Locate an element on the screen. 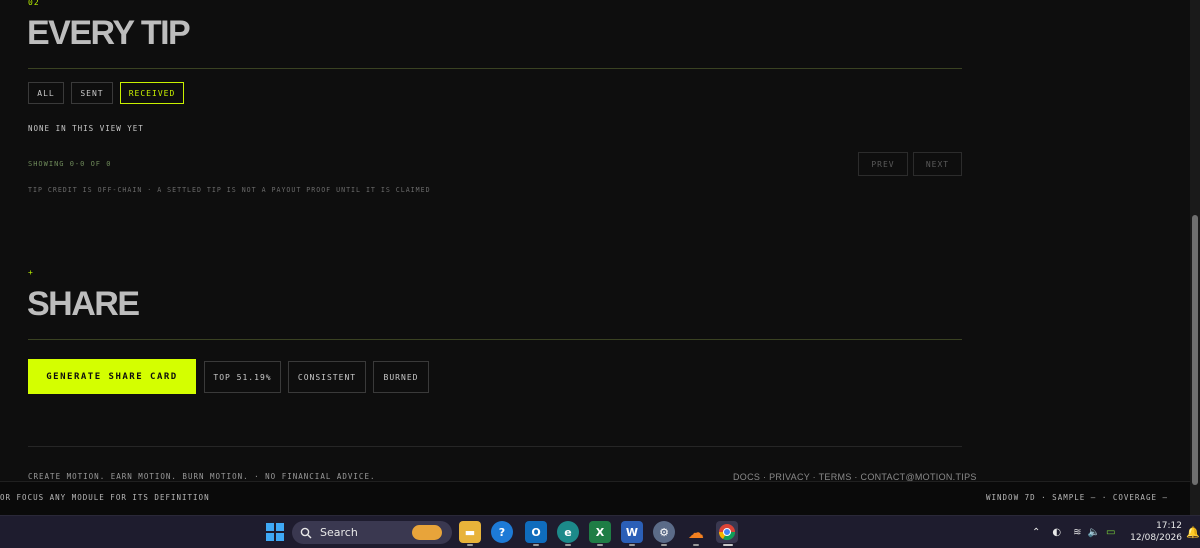  scrollbar-thumb is located at coordinates (1195, 350).